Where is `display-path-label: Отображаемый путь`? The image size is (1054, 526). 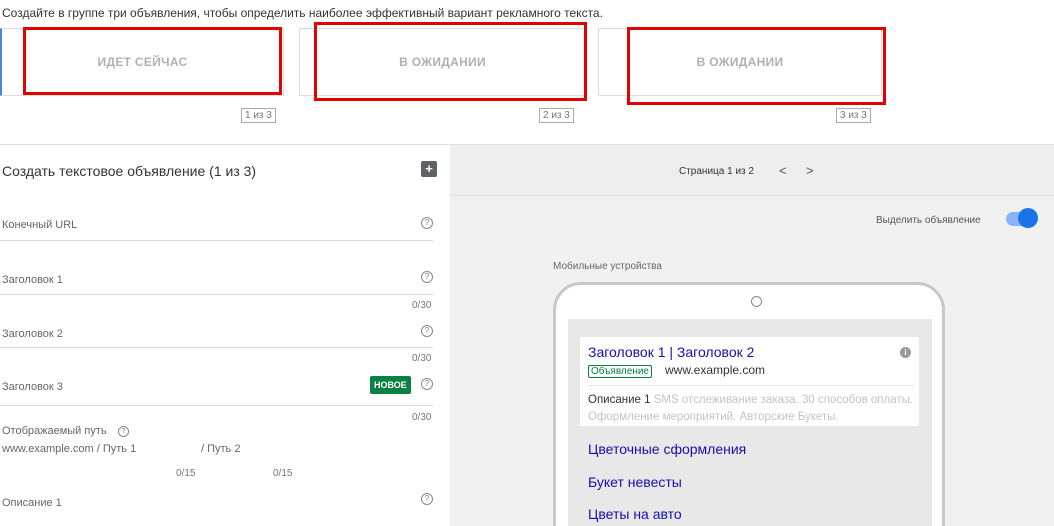 display-path-label: Отображаемый путь is located at coordinates (54, 431).